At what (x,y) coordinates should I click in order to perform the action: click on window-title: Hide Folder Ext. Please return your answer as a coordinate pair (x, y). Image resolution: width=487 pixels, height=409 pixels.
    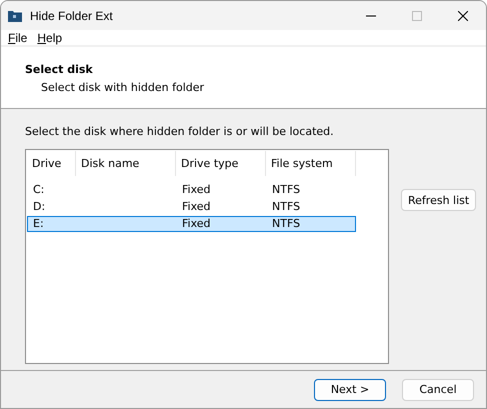
    Looking at the image, I should click on (72, 15).